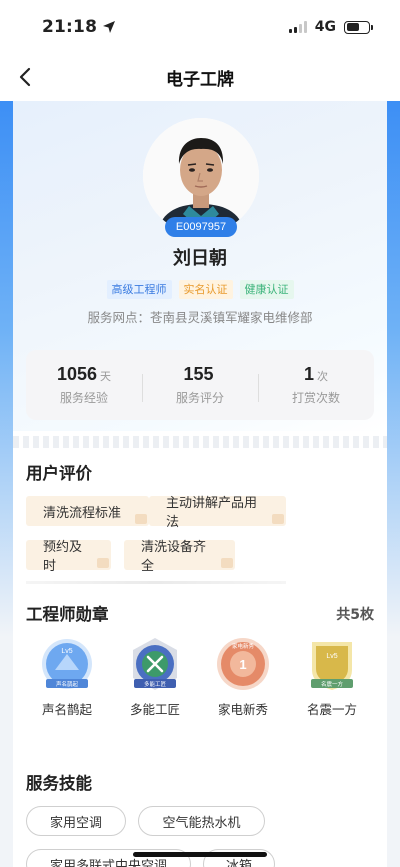 This screenshot has width=400, height=867. I want to click on stat-score: 155 服务评分, so click(200, 385).